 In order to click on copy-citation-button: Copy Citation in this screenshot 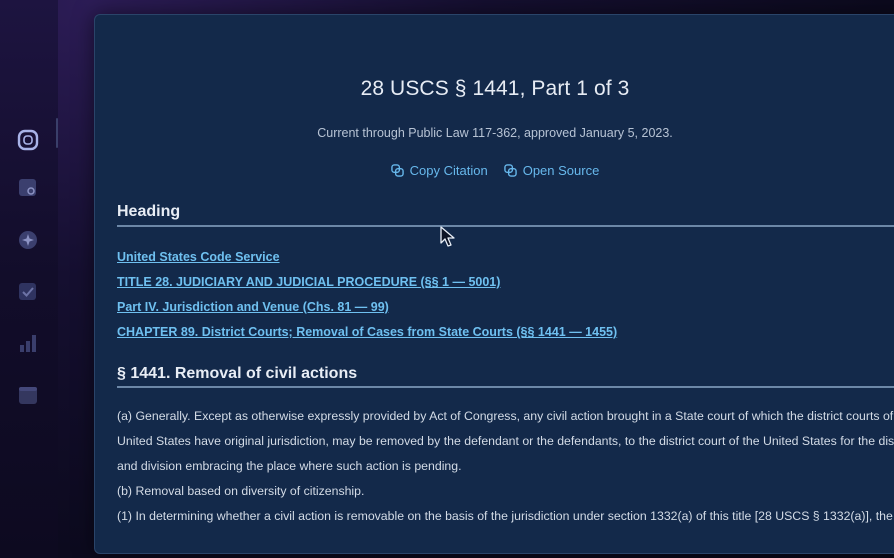, I will do `click(439, 170)`.